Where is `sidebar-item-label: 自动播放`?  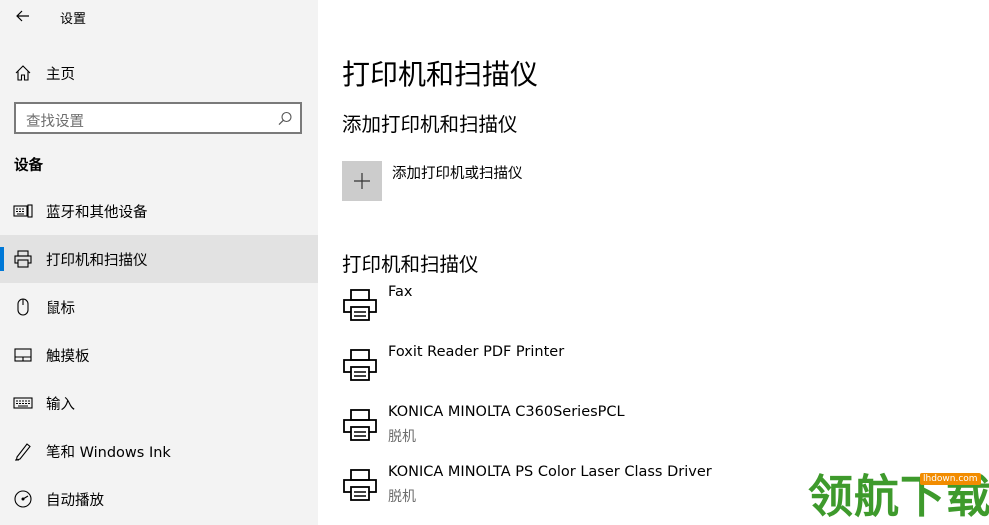
sidebar-item-label: 自动播放 is located at coordinates (75, 501).